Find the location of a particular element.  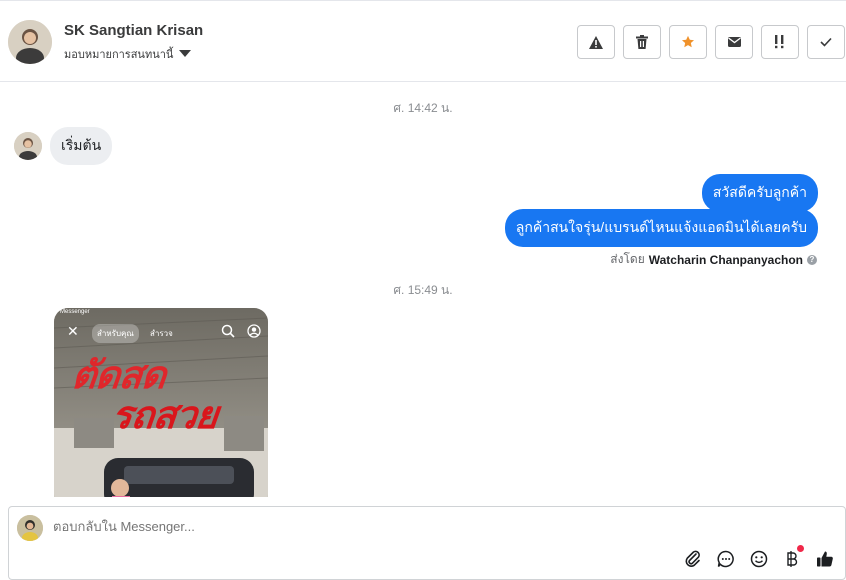

shared-media-attachment: Messenger ✕ สำหรับคุณ สำรวจ ตัดสด รถสวย is located at coordinates (161, 402).